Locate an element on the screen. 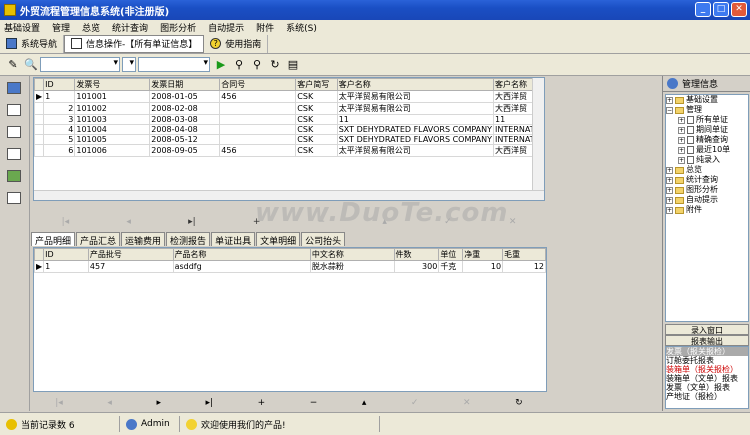 Image resolution: width=750 pixels, height=435 pixels. smile-icon is located at coordinates (191, 424).